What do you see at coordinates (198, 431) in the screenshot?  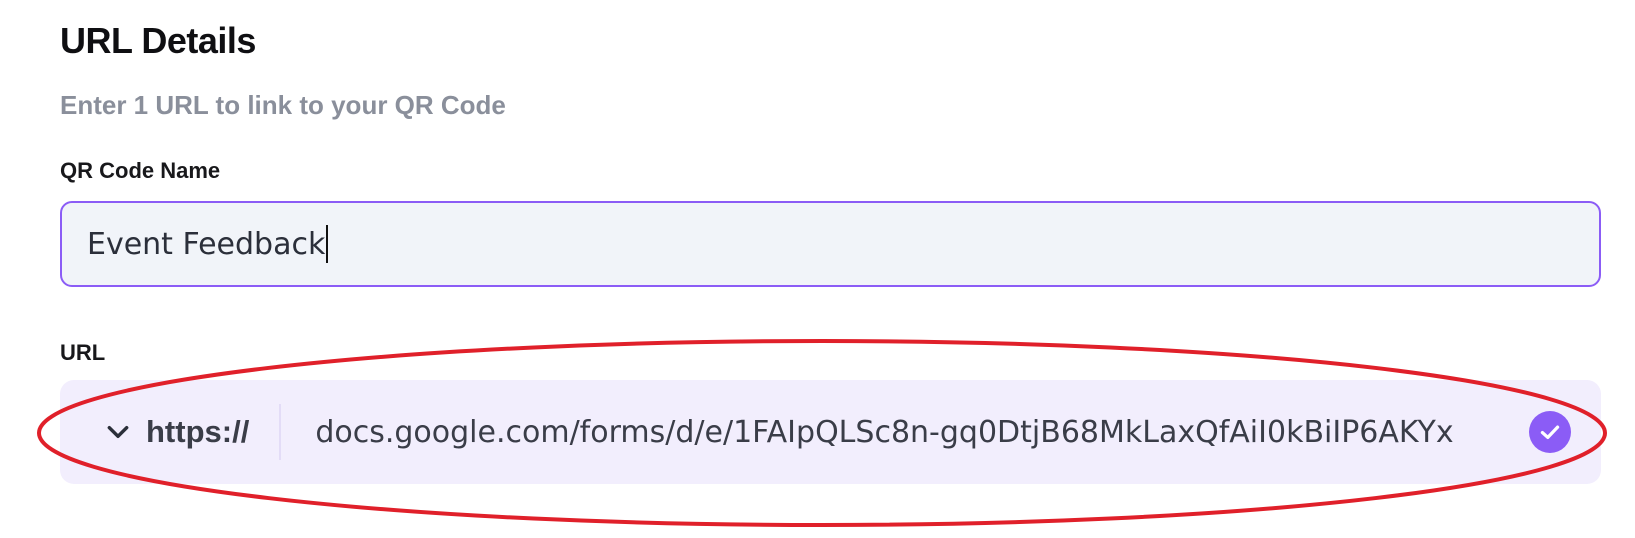 I see `protocol-value: https://` at bounding box center [198, 431].